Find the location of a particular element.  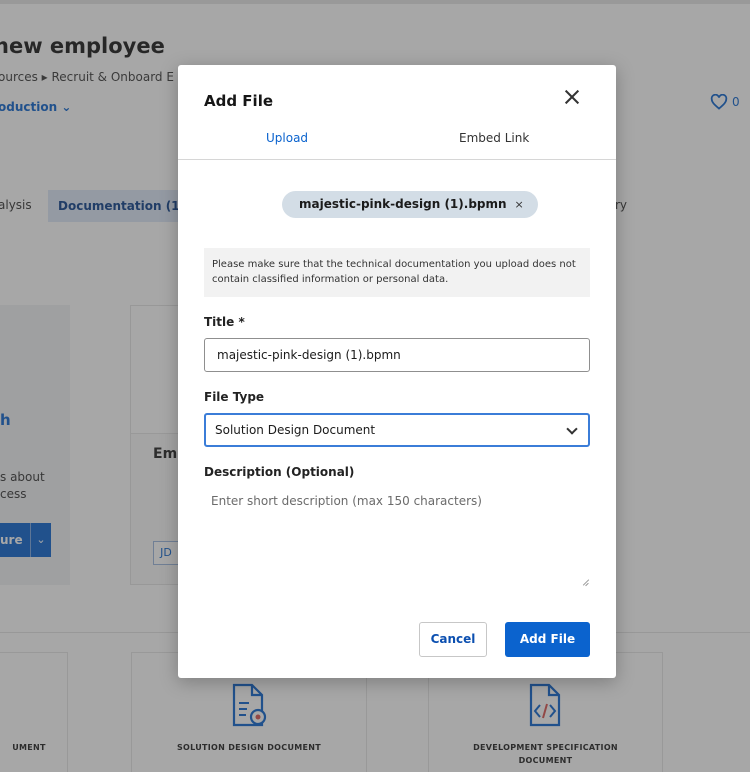

tab-upload: Upload is located at coordinates (287, 138).